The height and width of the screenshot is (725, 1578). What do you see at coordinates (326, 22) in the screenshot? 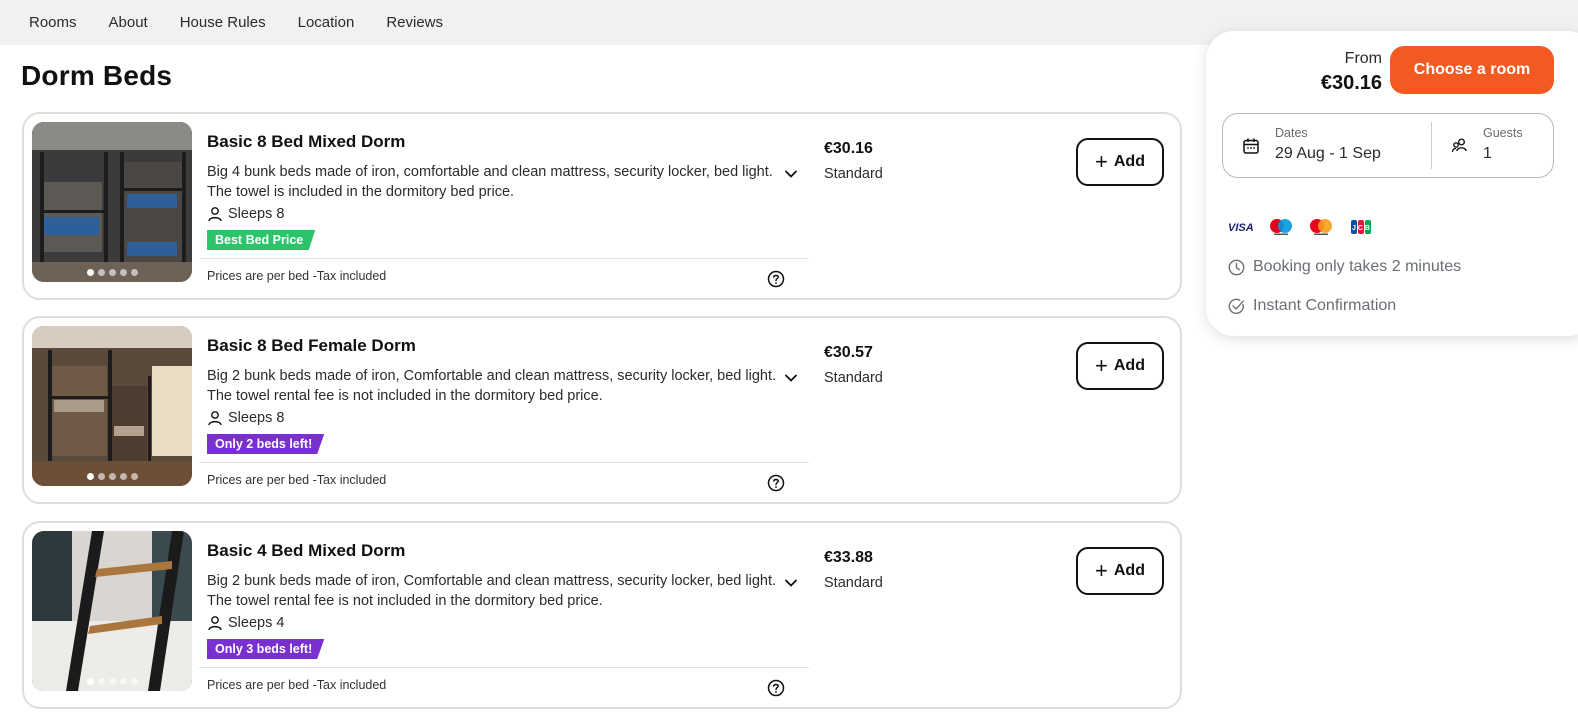
I see `nav-item-location: Location` at bounding box center [326, 22].